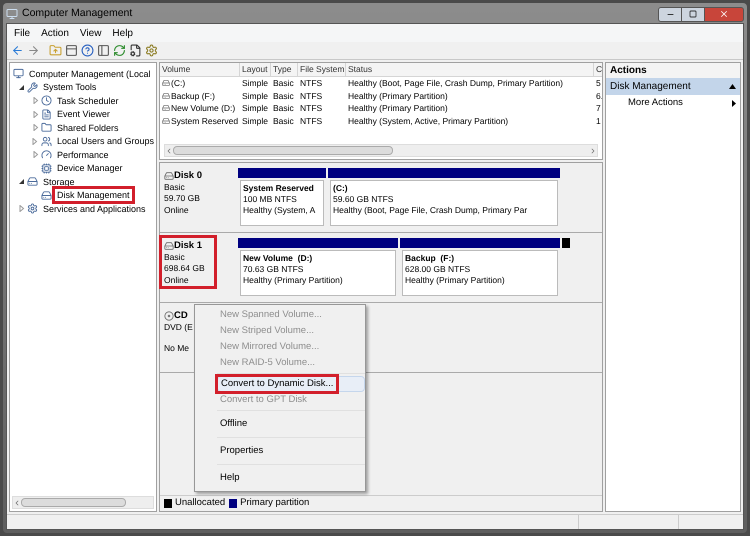 The height and width of the screenshot is (536, 750). What do you see at coordinates (598, 83) in the screenshot?
I see `table-cell: 5` at bounding box center [598, 83].